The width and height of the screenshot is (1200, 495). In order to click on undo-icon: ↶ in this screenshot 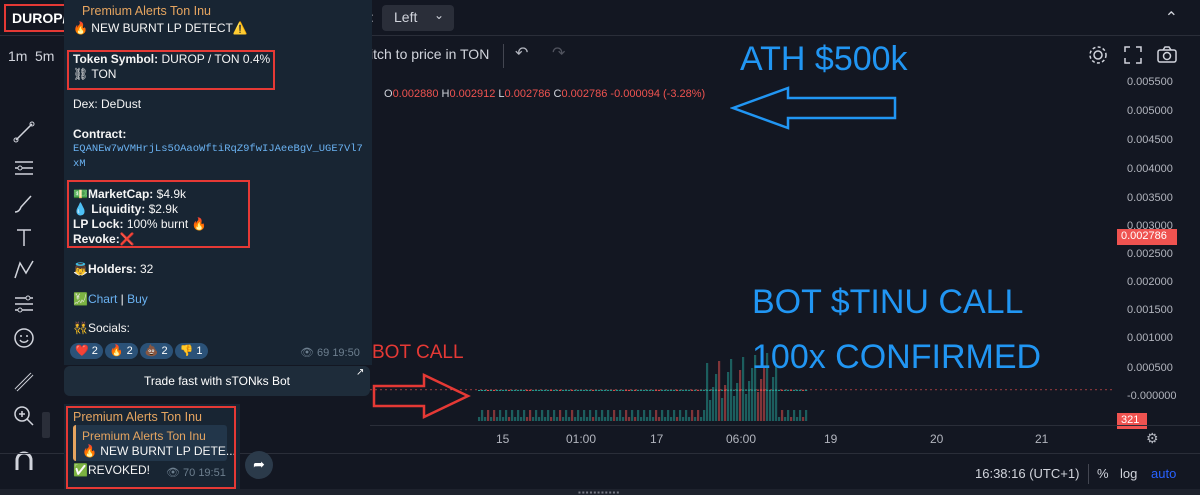, I will do `click(521, 53)`.